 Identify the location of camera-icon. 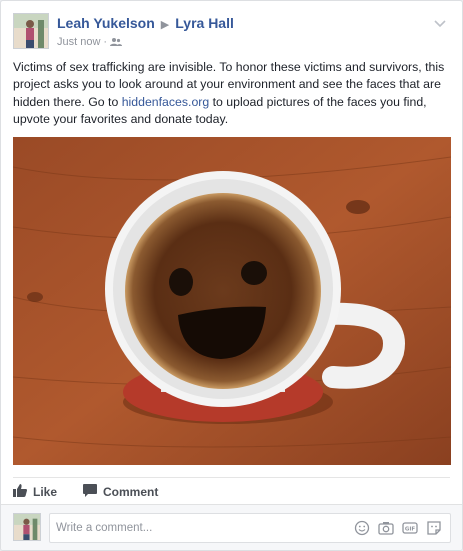
(386, 528).